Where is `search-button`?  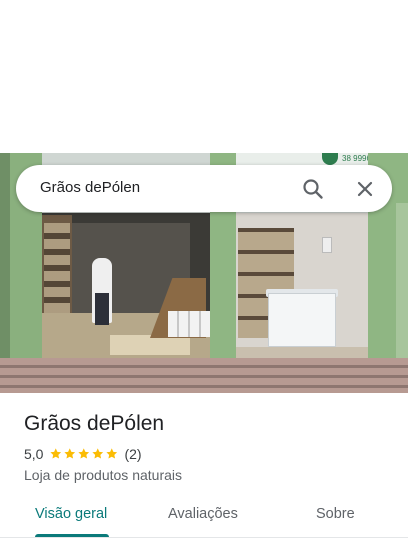
search-button is located at coordinates (313, 189).